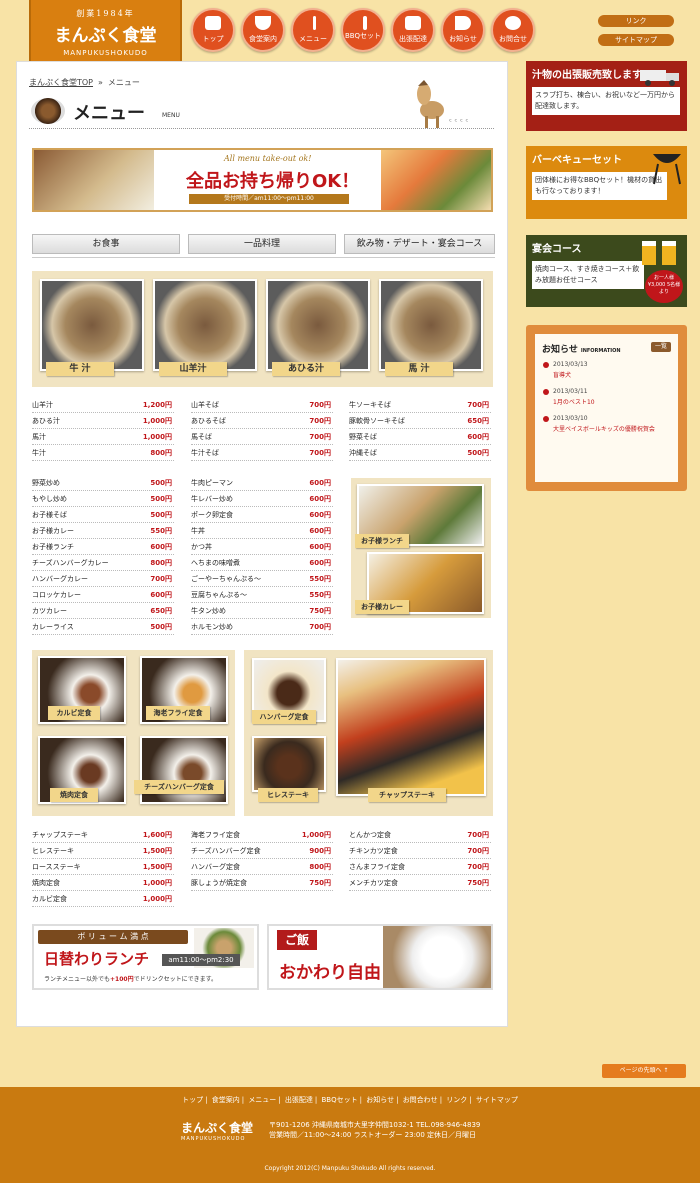 The height and width of the screenshot is (1183, 700). Describe the element at coordinates (70, 563) in the screenshot. I see `menu-item-name: チーズハンバーグカレー` at that location.